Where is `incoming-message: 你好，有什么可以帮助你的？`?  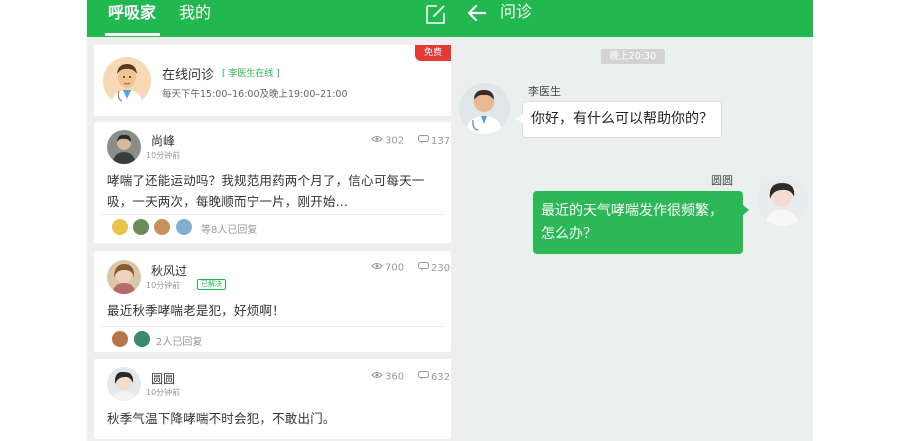
incoming-message: 你好，有什么可以帮助你的？ is located at coordinates (619, 119).